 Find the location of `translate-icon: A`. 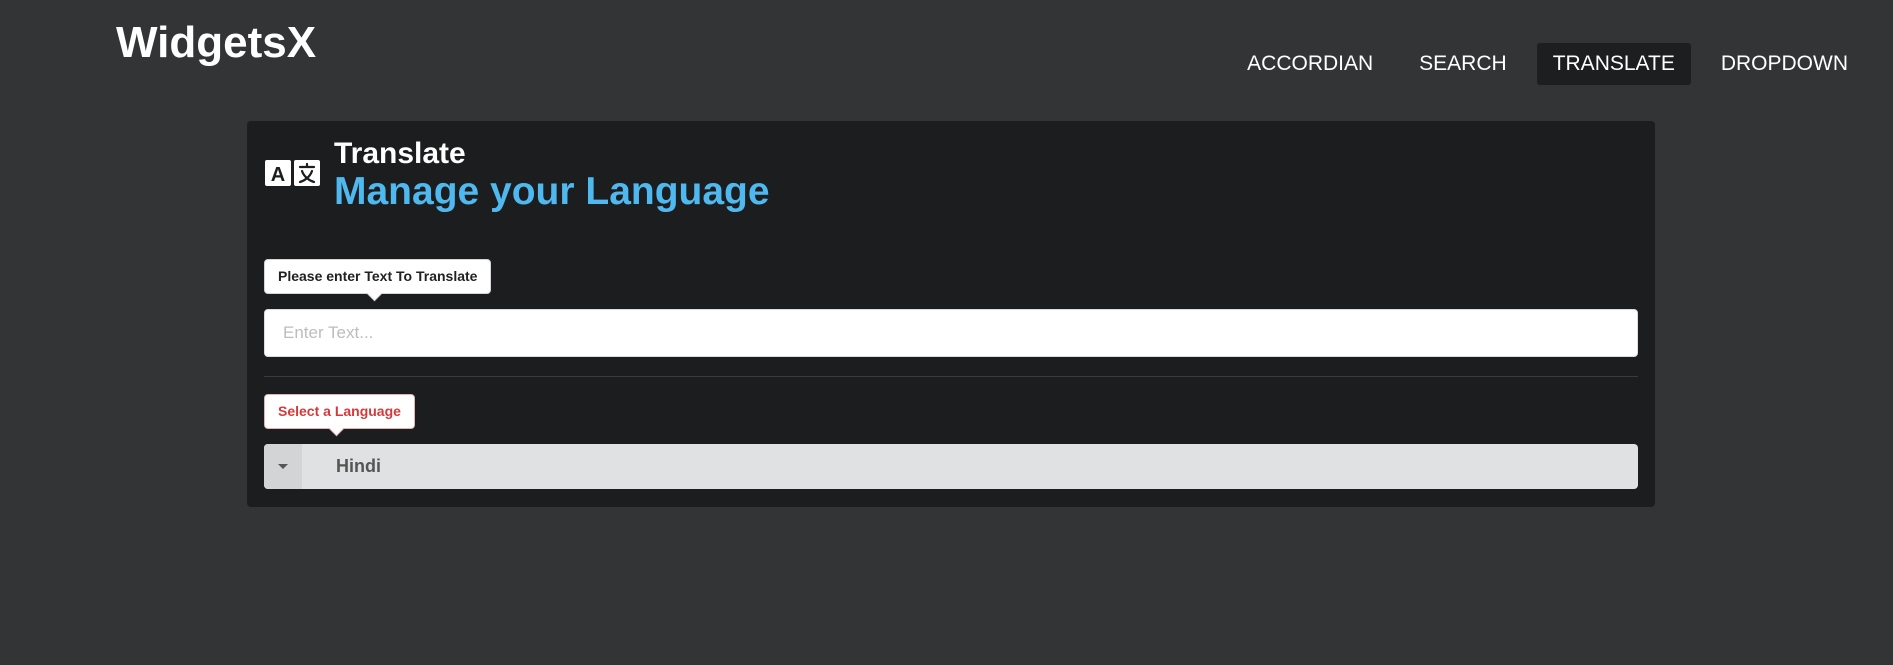

translate-icon: A is located at coordinates (292, 173).